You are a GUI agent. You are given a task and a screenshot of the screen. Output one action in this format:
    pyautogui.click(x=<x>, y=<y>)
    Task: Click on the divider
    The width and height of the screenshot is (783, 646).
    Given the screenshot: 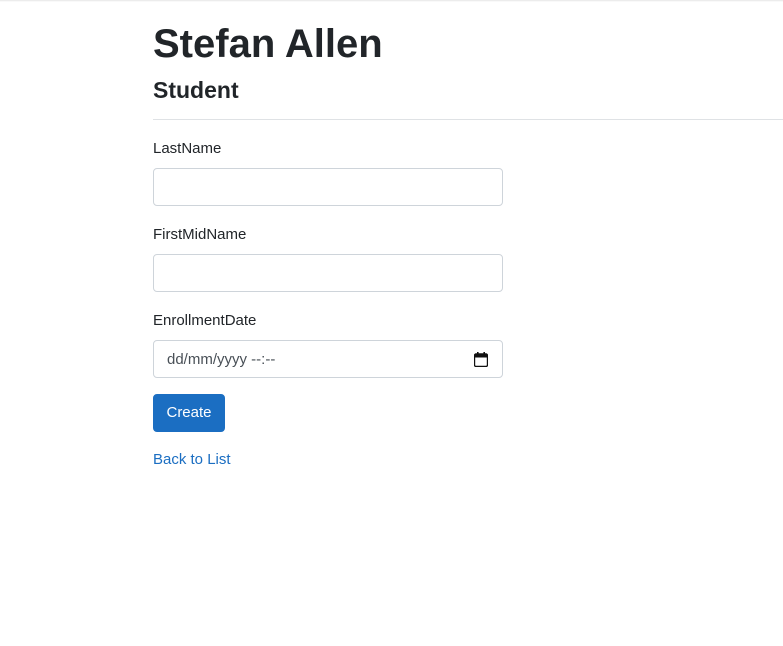 What is the action you would take?
    pyautogui.click(x=468, y=119)
    